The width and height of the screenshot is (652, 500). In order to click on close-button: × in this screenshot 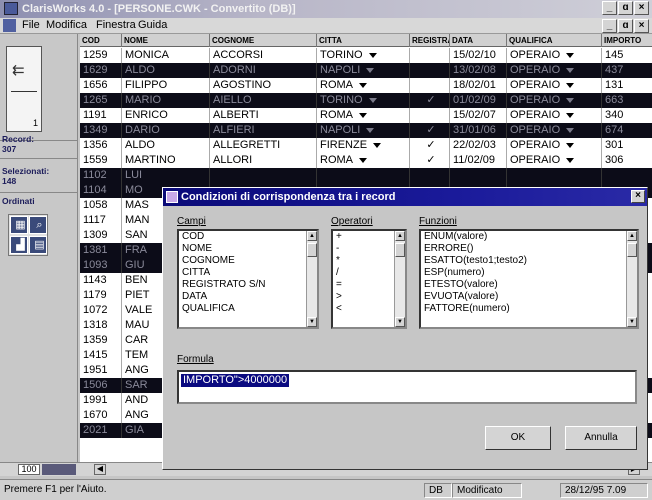, I will do `click(641, 8)`.